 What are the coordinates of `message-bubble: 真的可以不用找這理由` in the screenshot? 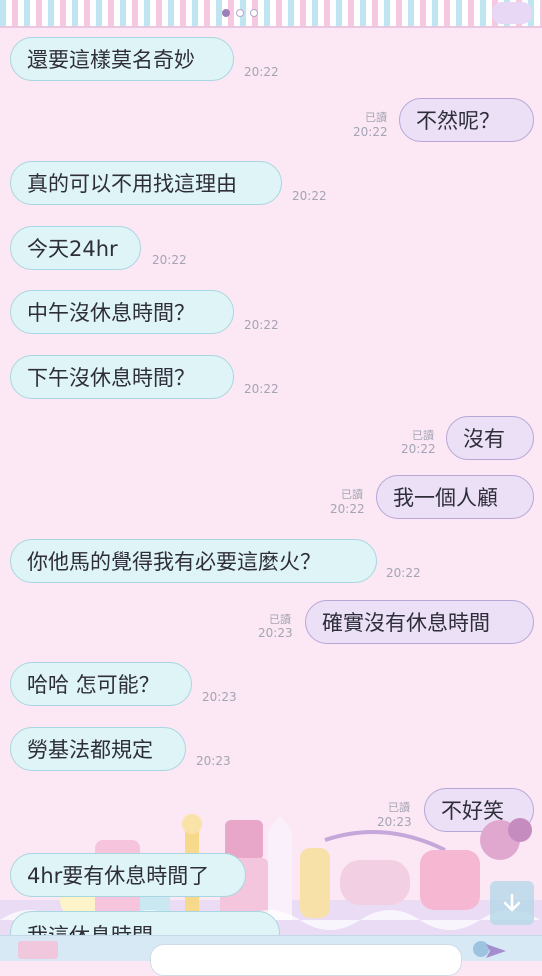 It's located at (146, 183).